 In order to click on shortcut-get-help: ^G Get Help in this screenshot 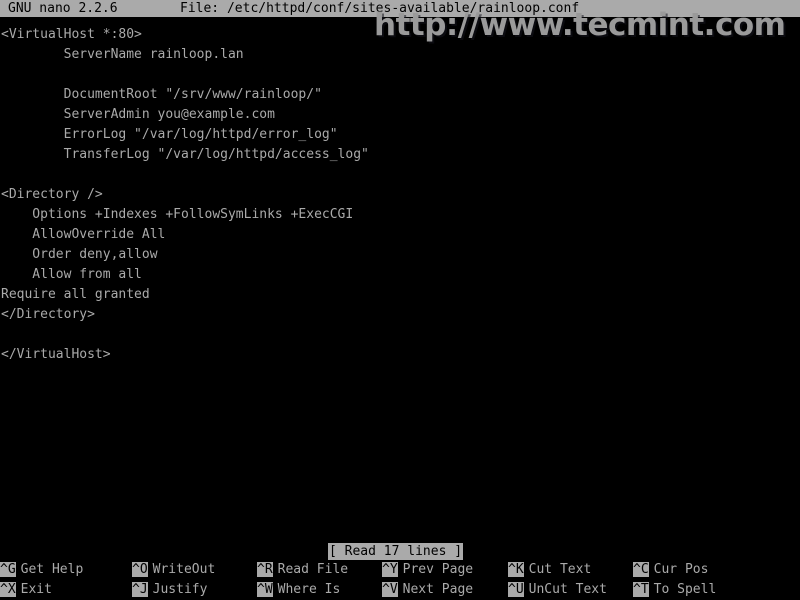, I will do `click(41, 570)`.